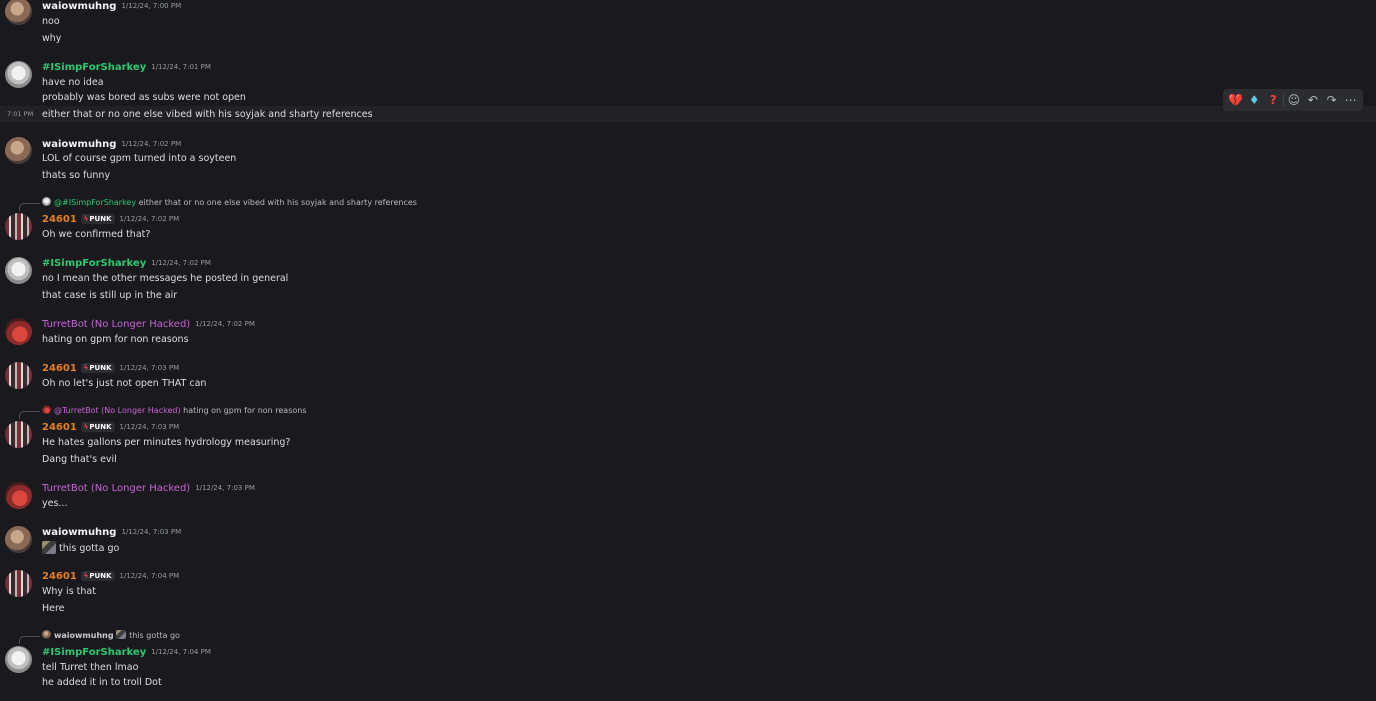  I want to click on reply-text: this gotta go, so click(154, 635).